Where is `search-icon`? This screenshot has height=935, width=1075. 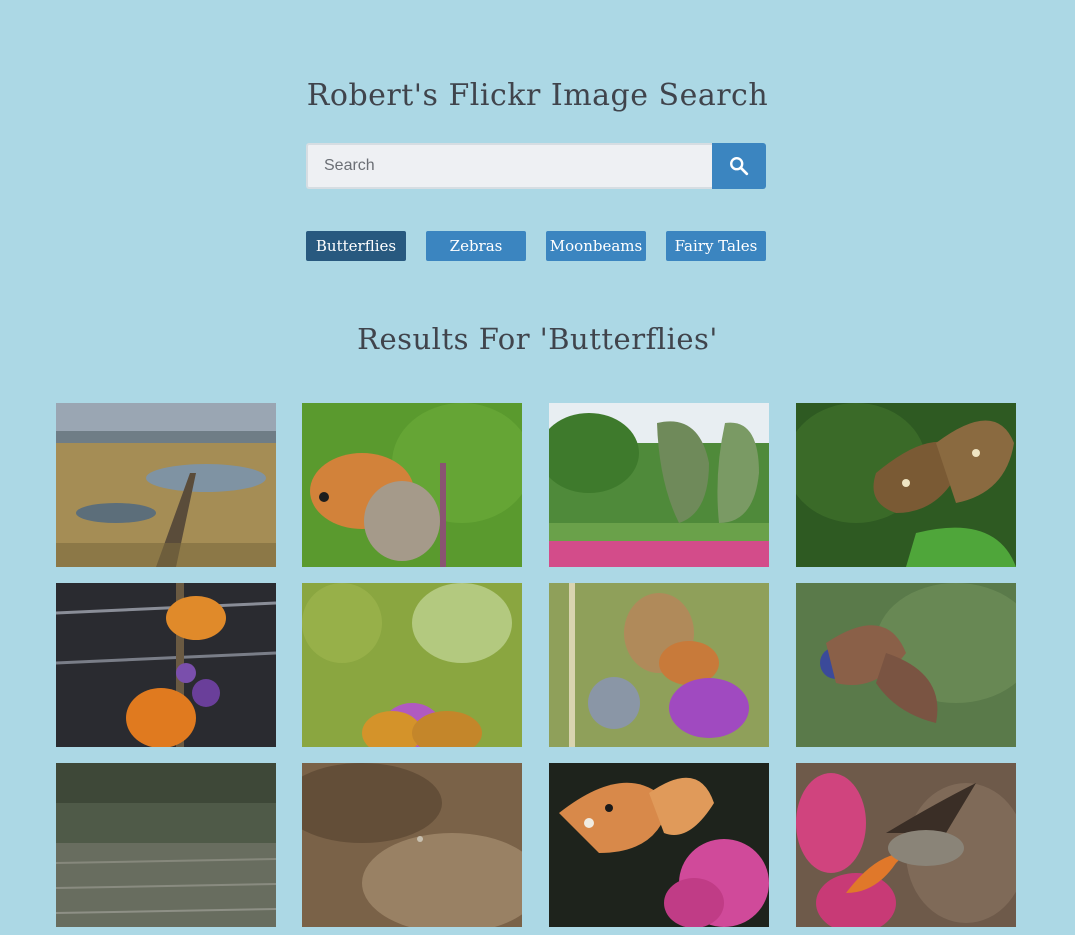
search-icon is located at coordinates (739, 166).